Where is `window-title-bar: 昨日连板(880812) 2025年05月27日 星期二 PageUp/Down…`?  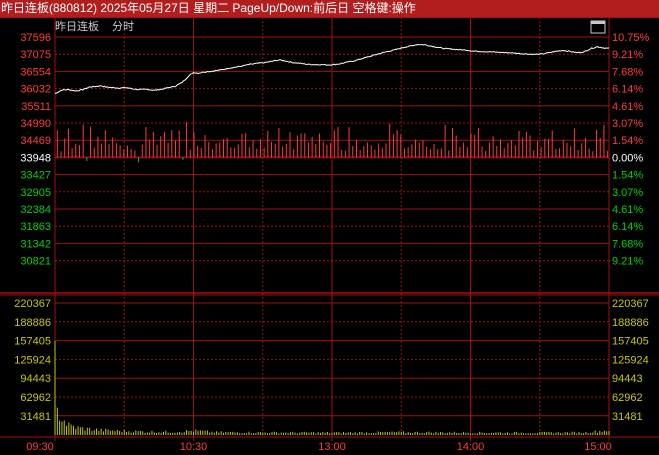 window-title-bar: 昨日连板(880812) 2025年05月27日 星期二 PageUp/Down… is located at coordinates (329, 8).